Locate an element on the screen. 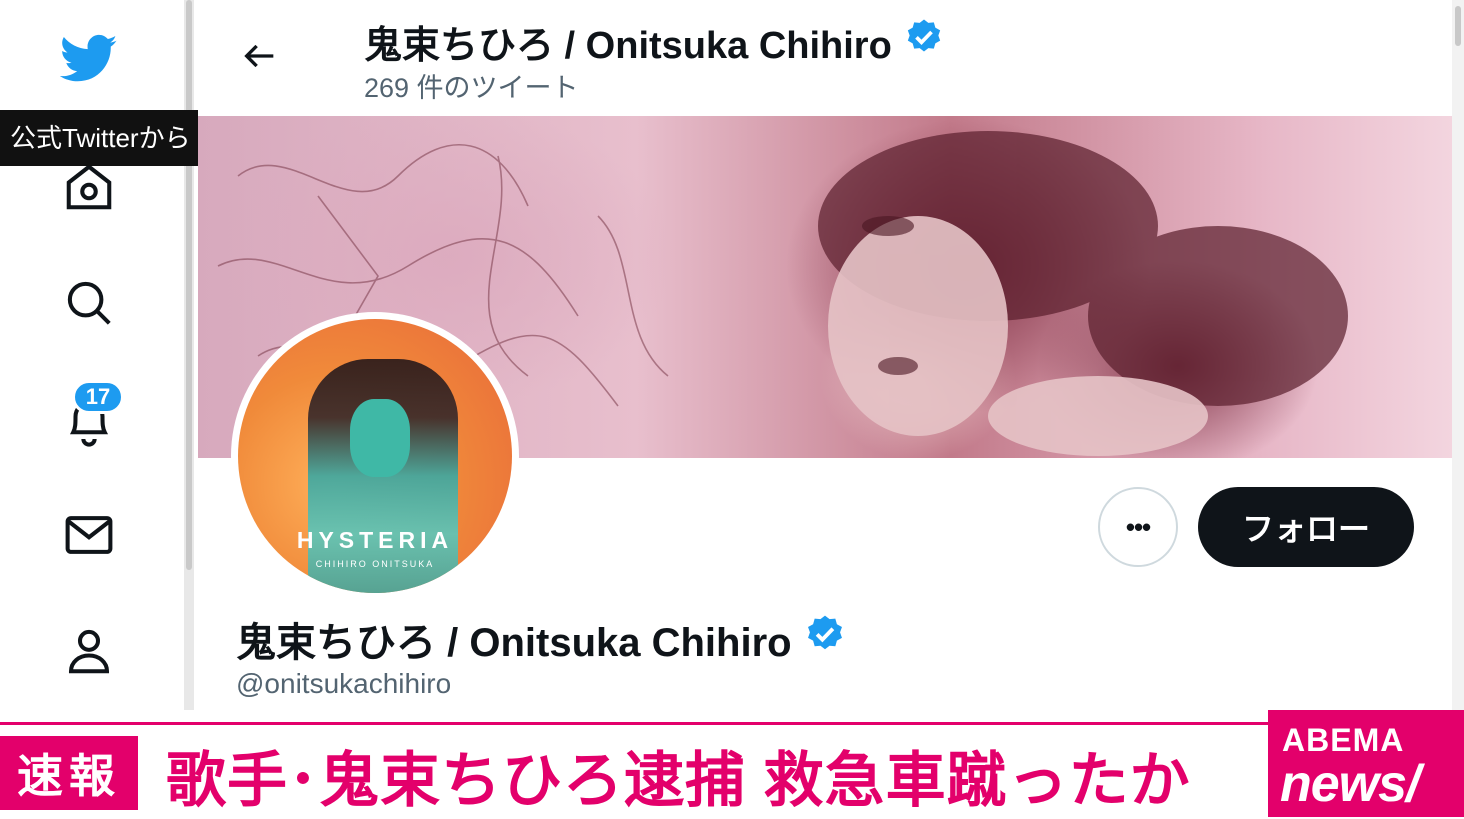 The width and height of the screenshot is (1464, 819). avatar-image: HYSTERIA CHIHIRO ONITSUKA is located at coordinates (375, 456).